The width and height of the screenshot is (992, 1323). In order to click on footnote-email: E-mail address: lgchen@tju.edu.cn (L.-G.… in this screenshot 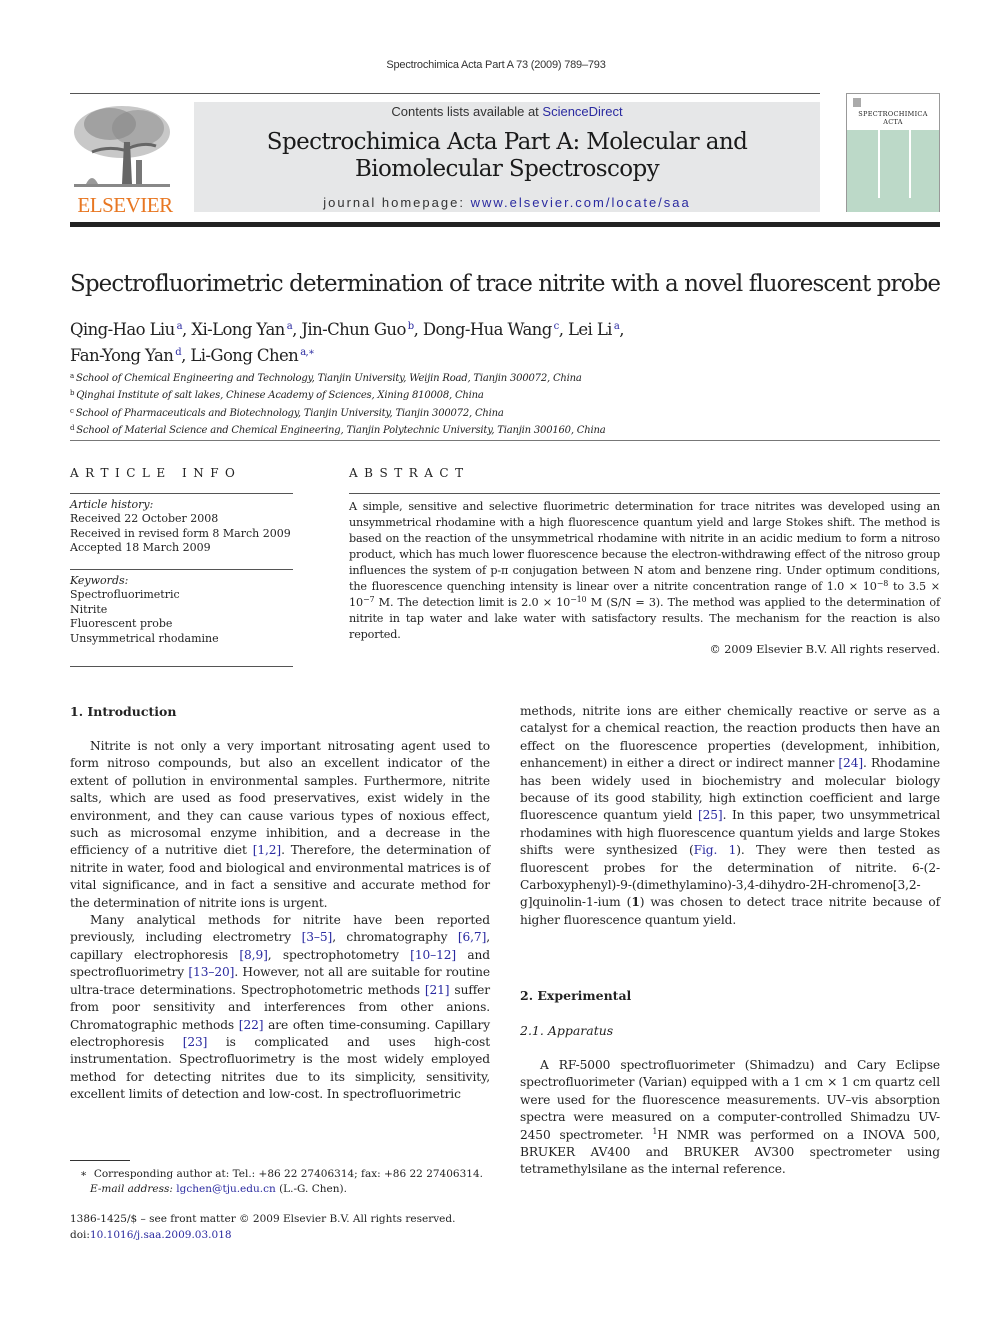, I will do `click(218, 1188)`.